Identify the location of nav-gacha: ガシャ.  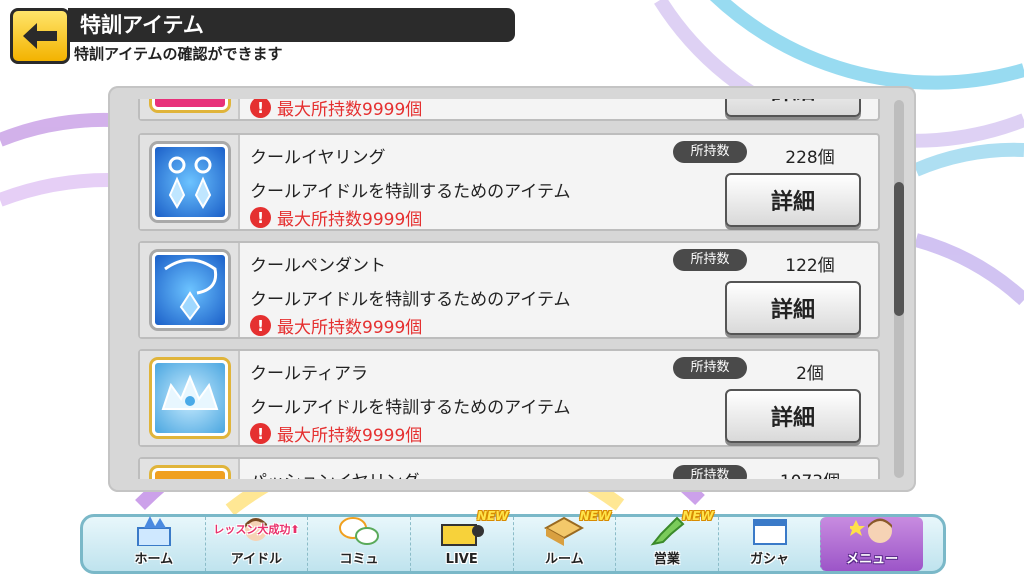
(769, 543).